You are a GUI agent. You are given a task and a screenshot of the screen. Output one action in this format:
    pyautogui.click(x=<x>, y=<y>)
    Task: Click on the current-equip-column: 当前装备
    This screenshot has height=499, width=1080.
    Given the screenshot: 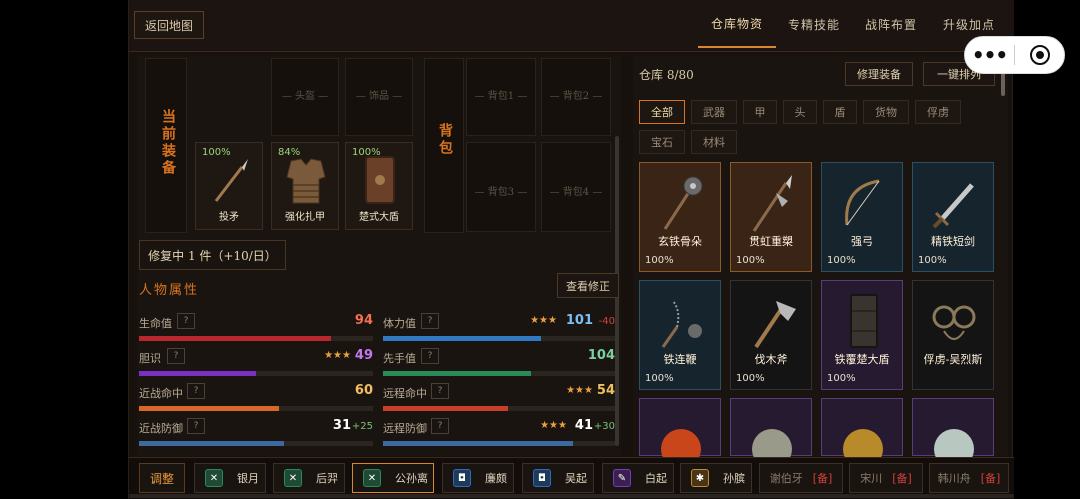 What is the action you would take?
    pyautogui.click(x=166, y=145)
    